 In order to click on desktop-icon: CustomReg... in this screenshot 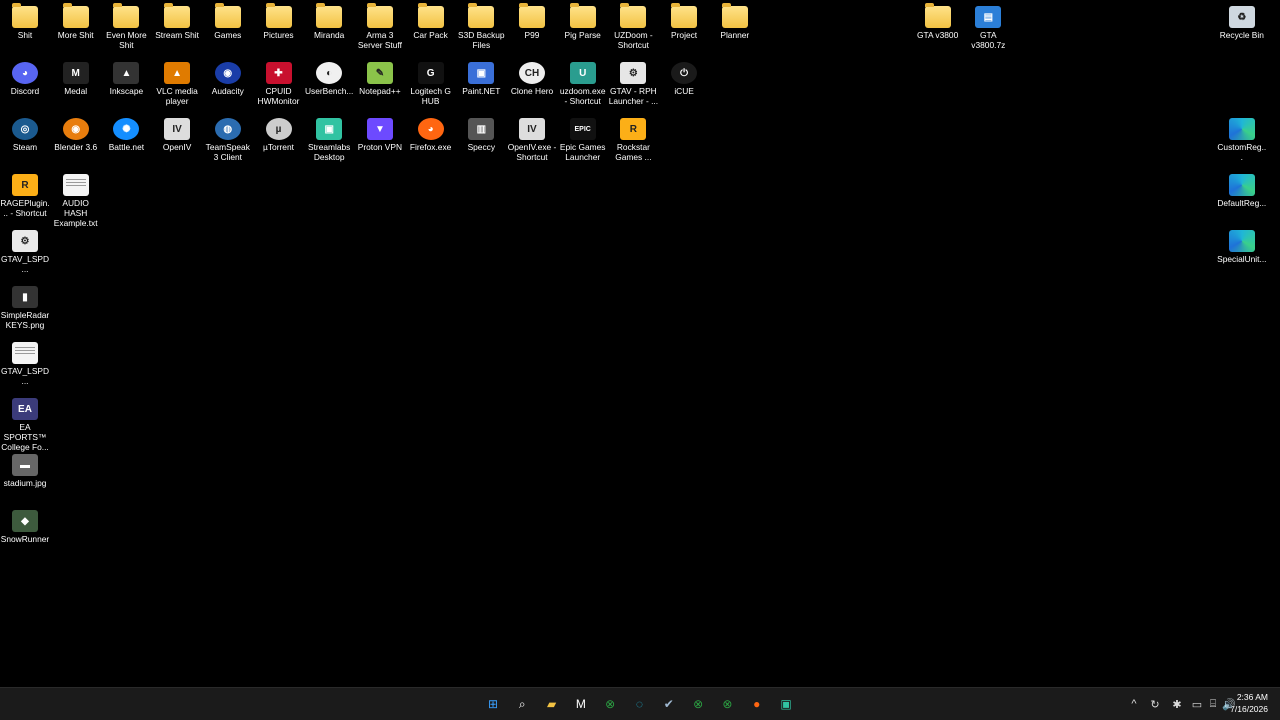, I will do `click(1242, 138)`.